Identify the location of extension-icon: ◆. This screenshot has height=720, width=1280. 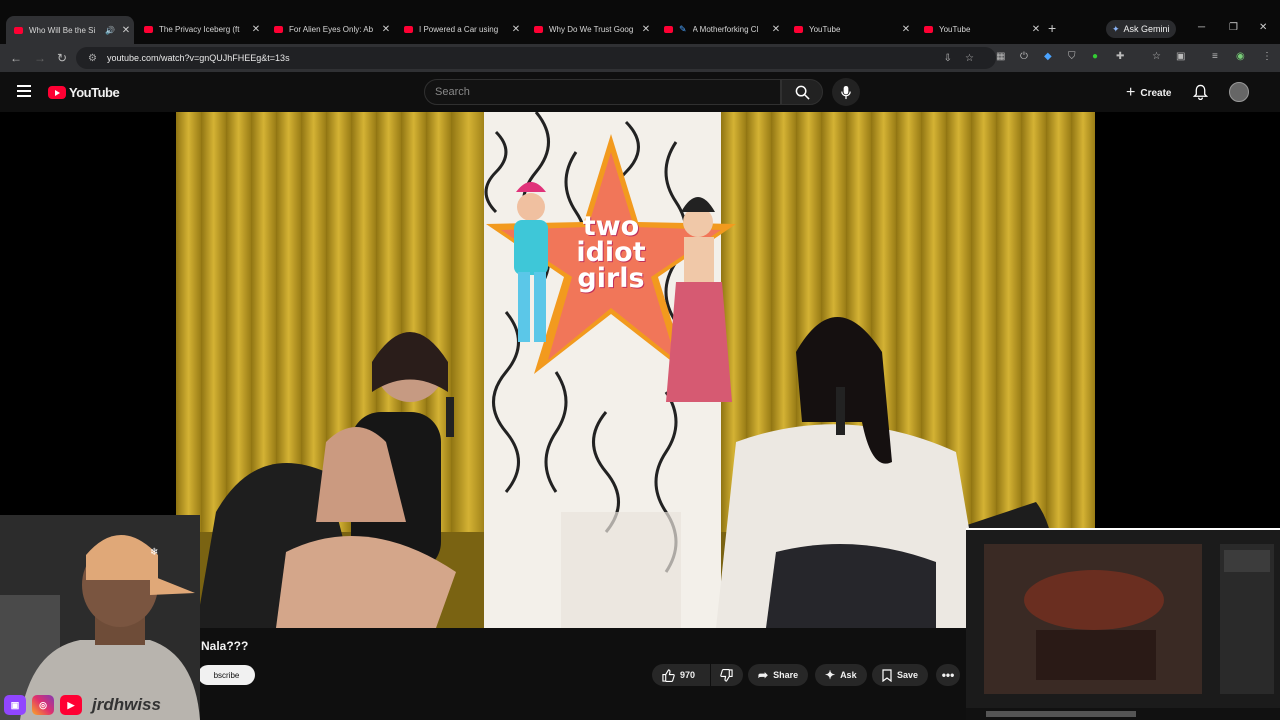
(1048, 56).